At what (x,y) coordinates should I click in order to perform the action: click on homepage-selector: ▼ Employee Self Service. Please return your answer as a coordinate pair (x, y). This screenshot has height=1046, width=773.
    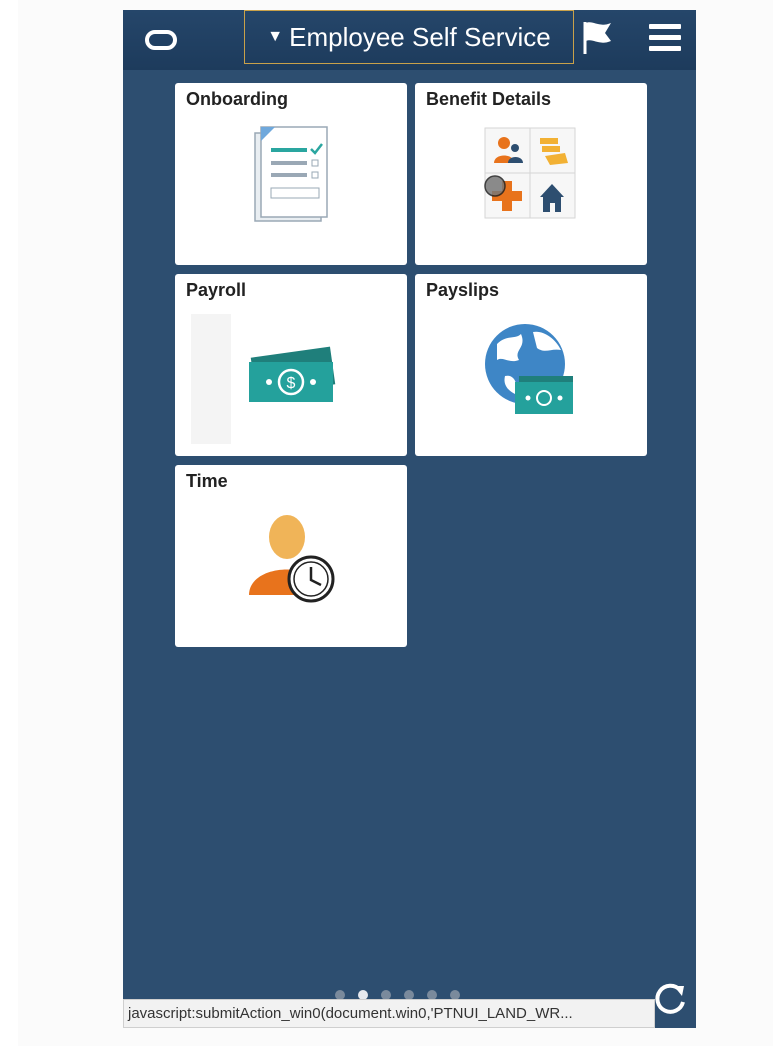
    Looking at the image, I should click on (409, 37).